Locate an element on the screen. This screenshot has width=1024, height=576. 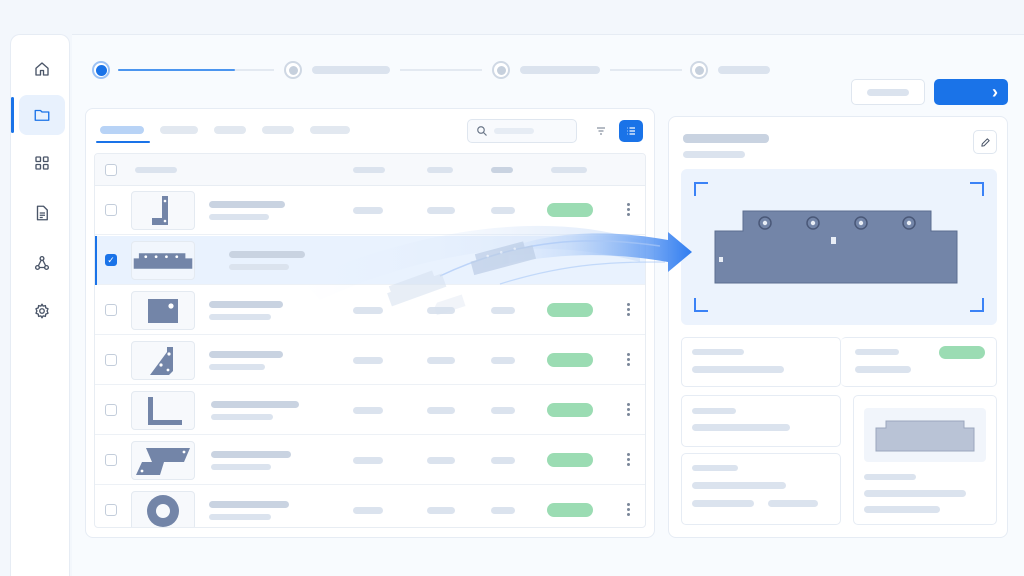
long-plate-preview-shape is located at coordinates (836, 247).